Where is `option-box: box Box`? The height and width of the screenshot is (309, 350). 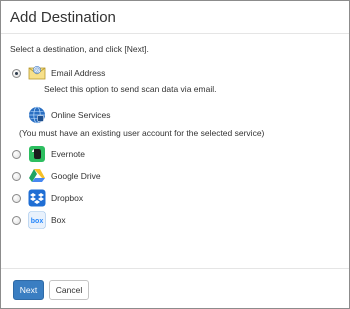
option-box: box Box is located at coordinates (179, 220).